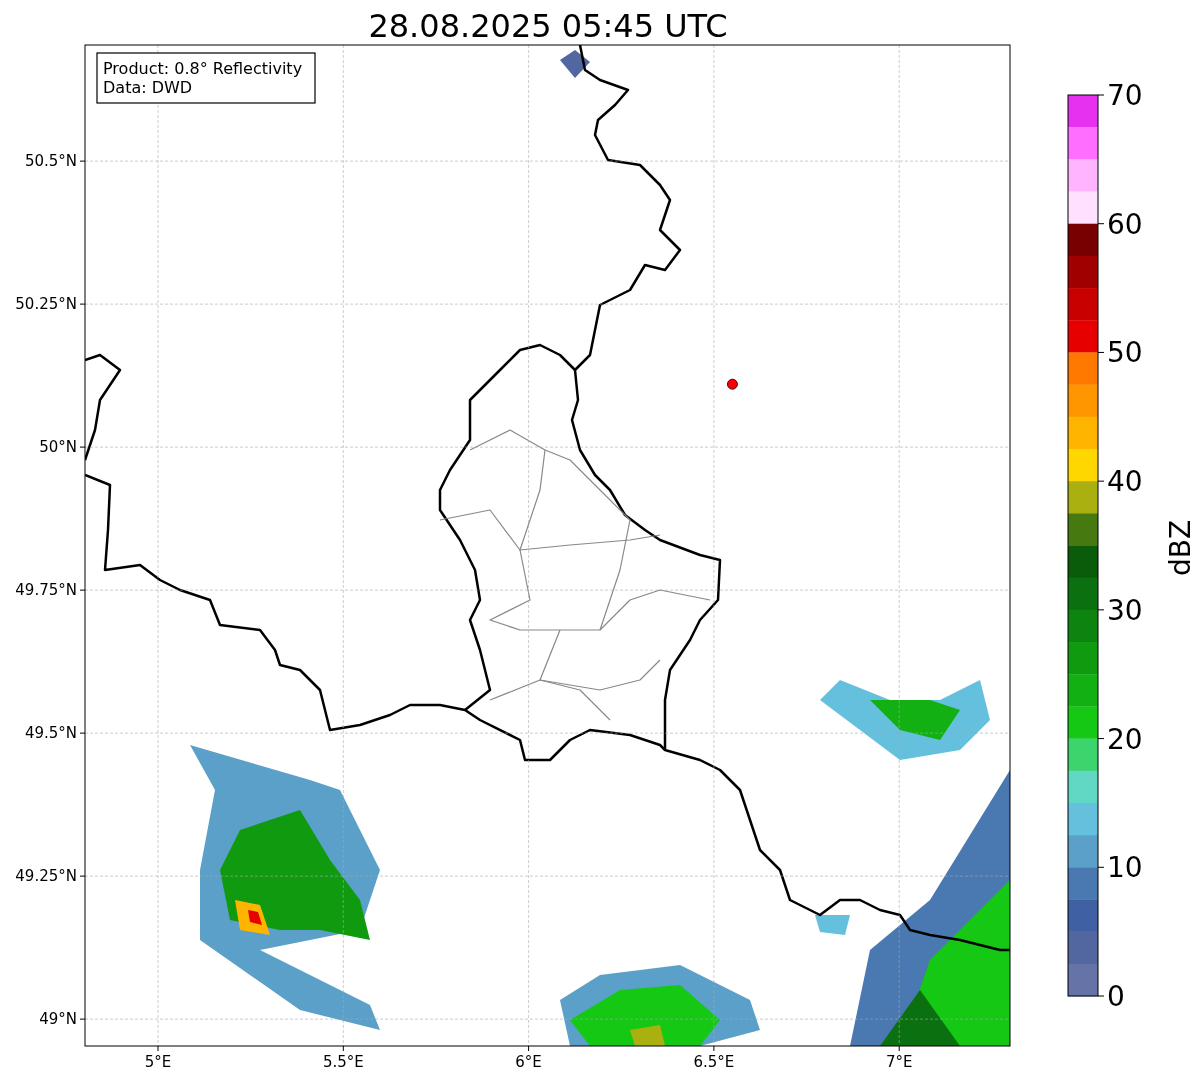 This screenshot has width=1202, height=1081. What do you see at coordinates (58, 447) in the screenshot?
I see `axis-tick-label: 50°N` at bounding box center [58, 447].